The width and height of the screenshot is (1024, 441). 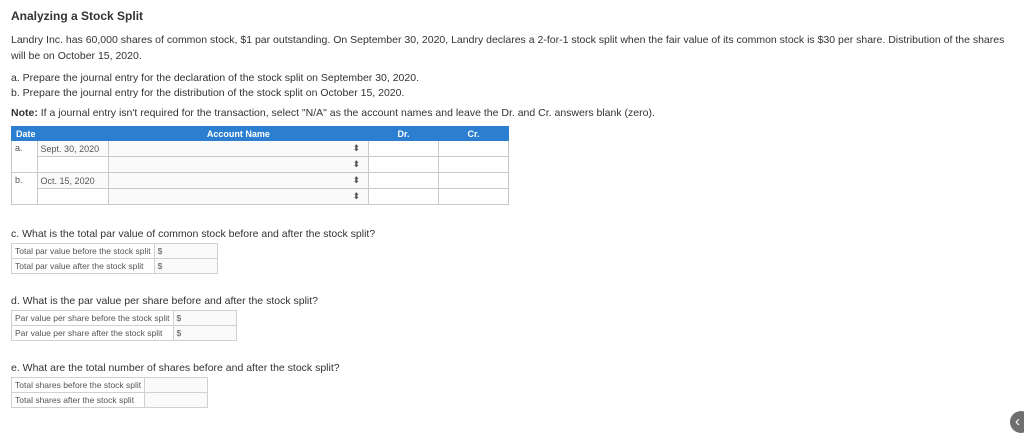 I want to click on header-cr: Cr., so click(x=473, y=133).